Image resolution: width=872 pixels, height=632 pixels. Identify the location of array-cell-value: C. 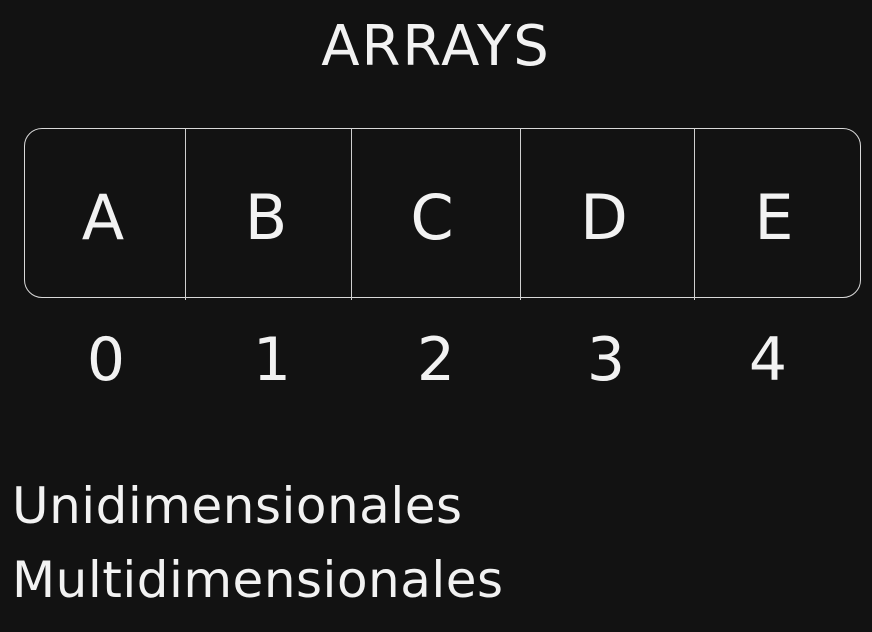
(432, 217).